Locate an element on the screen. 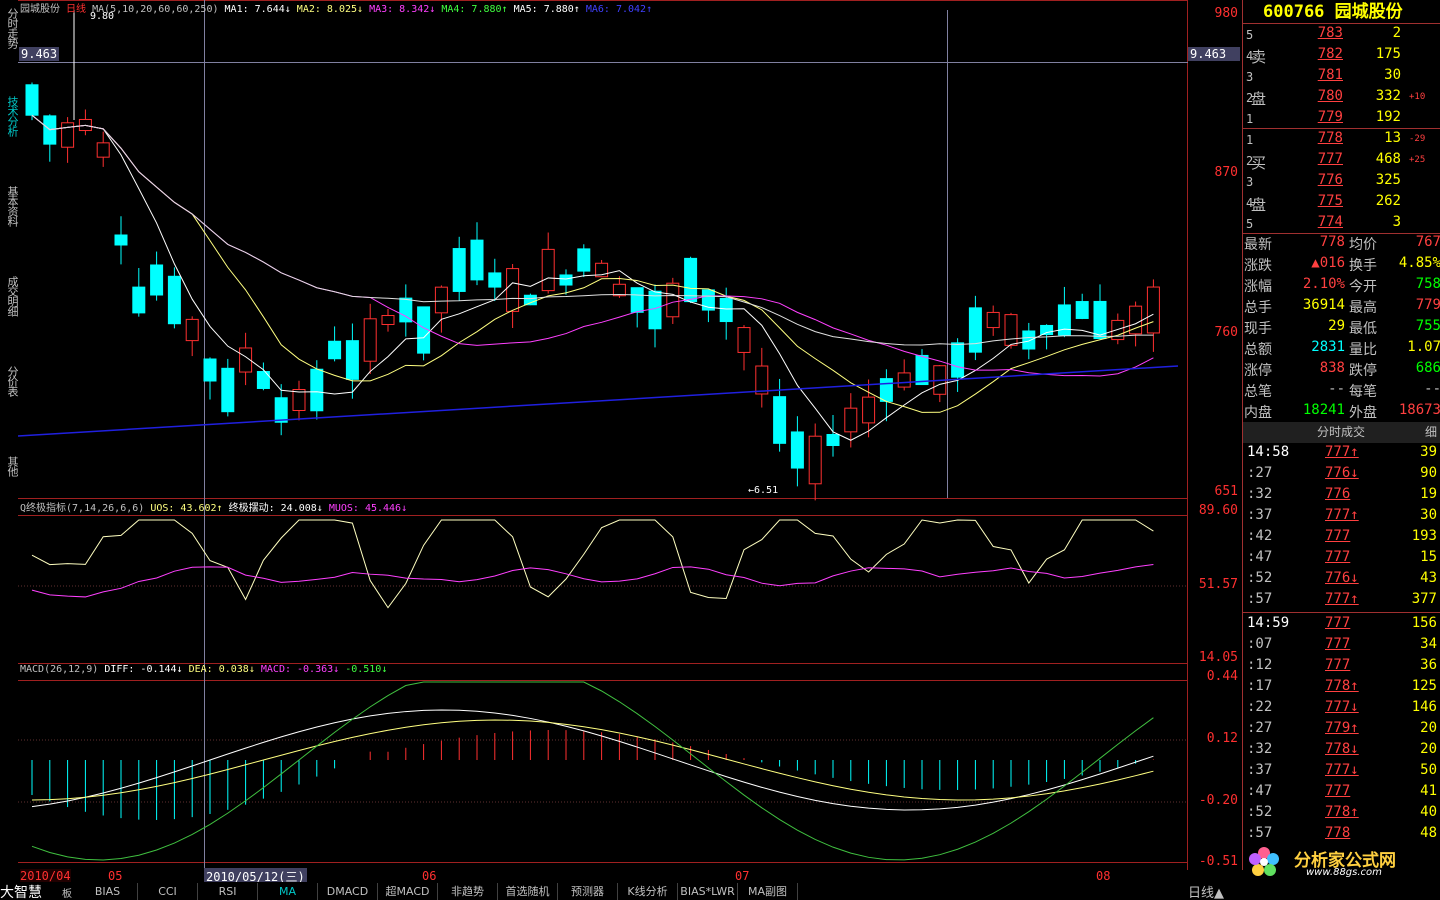 Image resolution: width=1440 pixels, height=900 pixels. tick-row: :12 777 36 is located at coordinates (1341, 667).